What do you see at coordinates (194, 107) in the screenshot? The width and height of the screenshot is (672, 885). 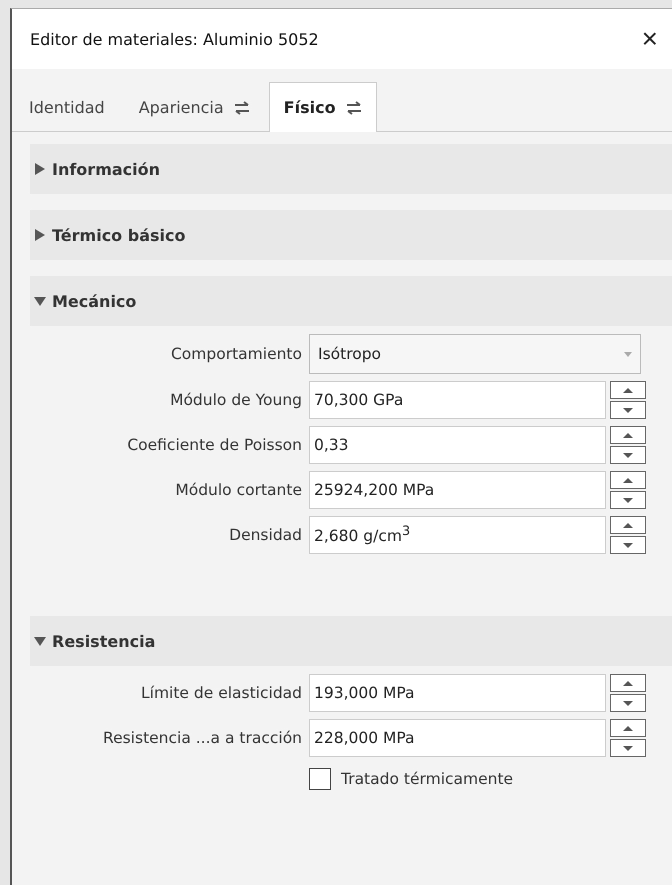 I see `tab: Apariencia` at bounding box center [194, 107].